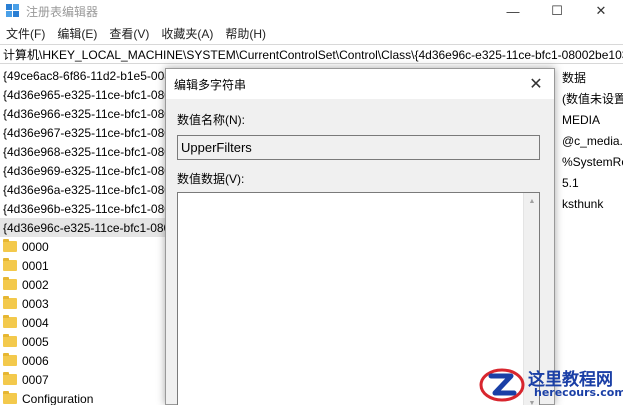 This screenshot has height=405, width=623. Describe the element at coordinates (85, 284) in the screenshot. I see `tree-subkey: 0002` at that location.